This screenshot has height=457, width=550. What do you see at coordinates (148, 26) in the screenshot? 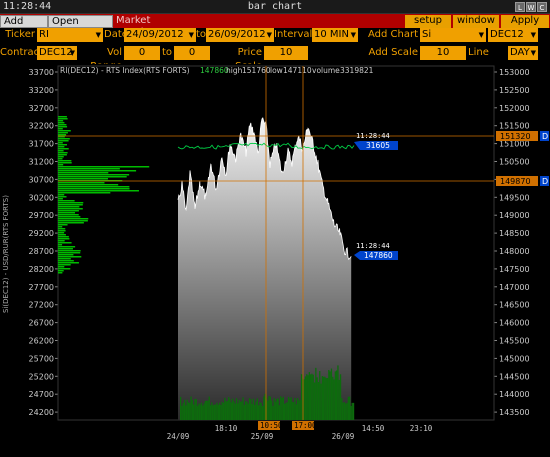
I see `tab-market-watch: Market Watch` at bounding box center [148, 26].